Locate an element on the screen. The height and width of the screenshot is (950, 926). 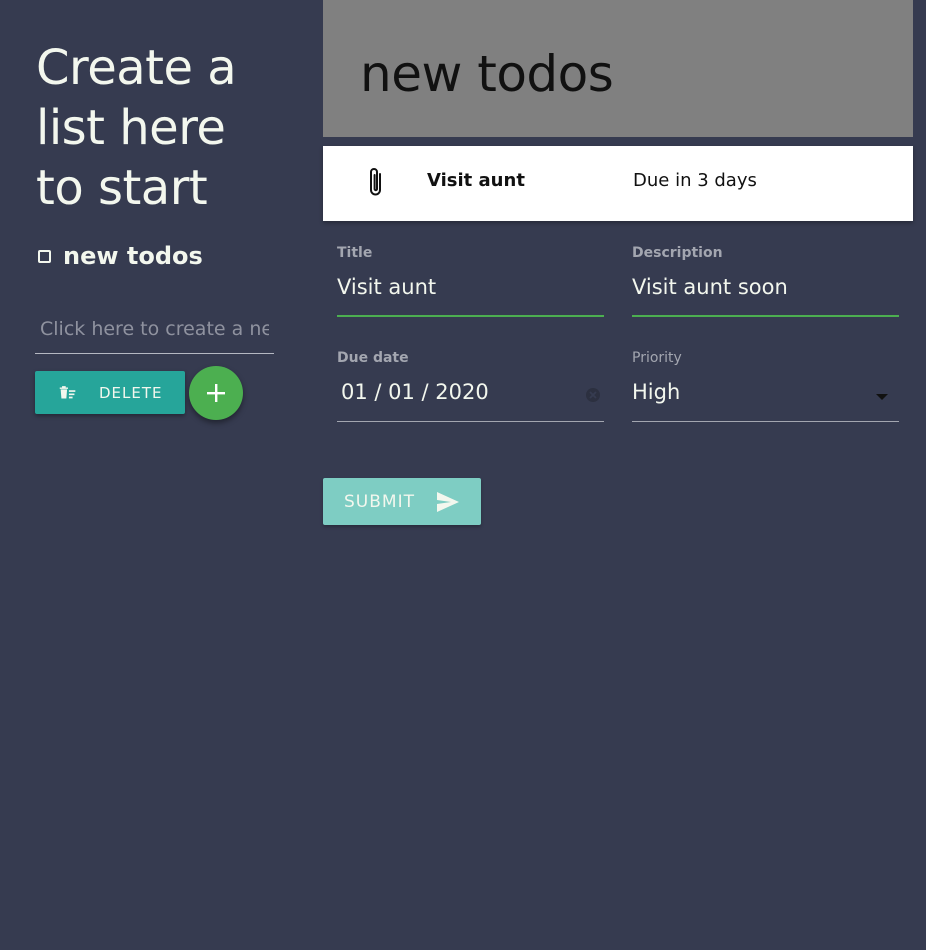
add-list-button is located at coordinates (216, 393).